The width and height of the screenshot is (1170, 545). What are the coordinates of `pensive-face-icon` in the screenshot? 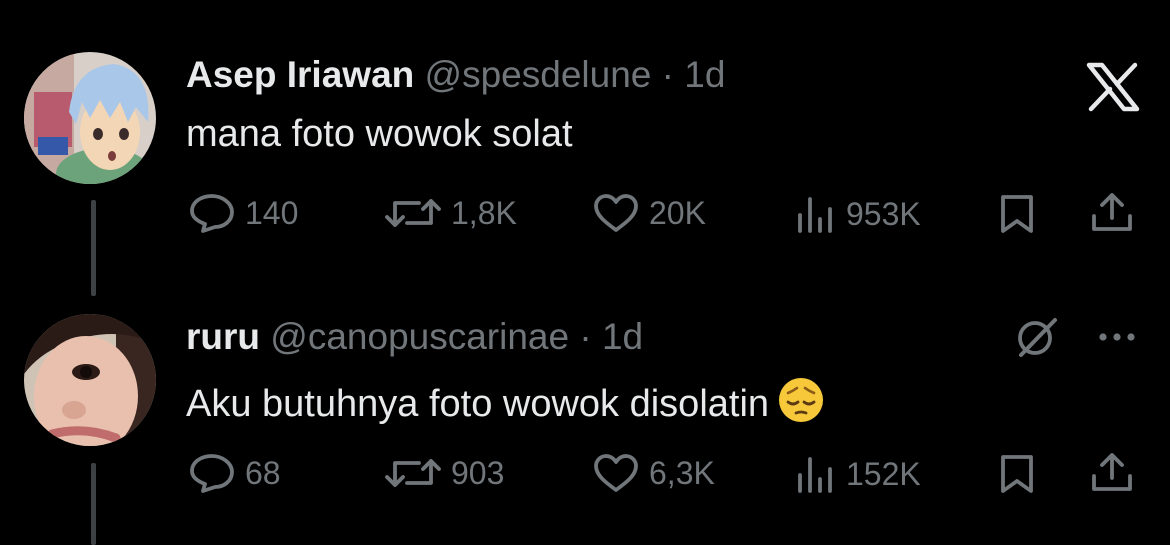 It's located at (801, 400).